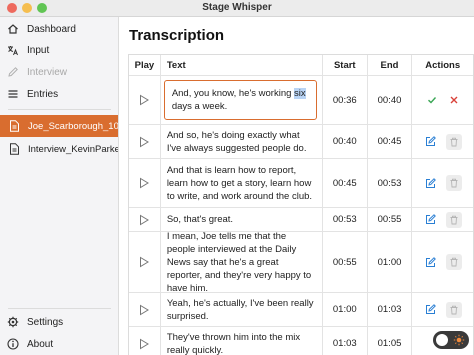 Image resolution: width=474 pixels, height=355 pixels. I want to click on sidebar-entry-joe-scarborough: Joe_Scarborough_10.08, so click(59, 126).